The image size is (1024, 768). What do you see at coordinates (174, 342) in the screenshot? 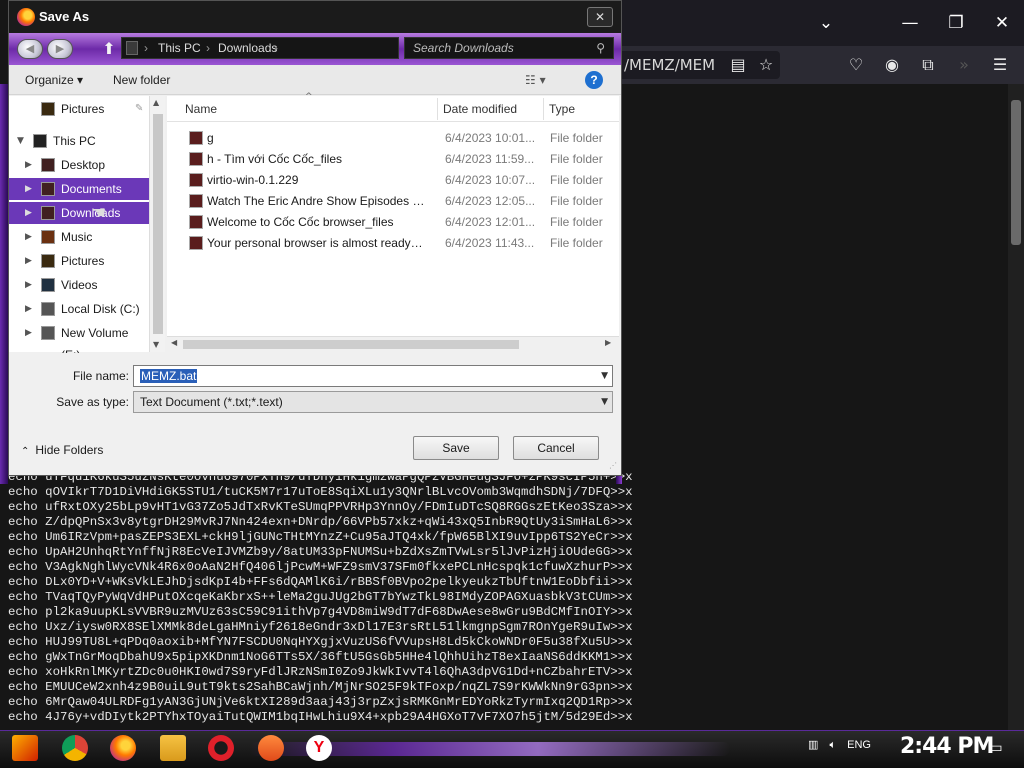
I see `scroll-left-icon: ◀` at bounding box center [174, 342].